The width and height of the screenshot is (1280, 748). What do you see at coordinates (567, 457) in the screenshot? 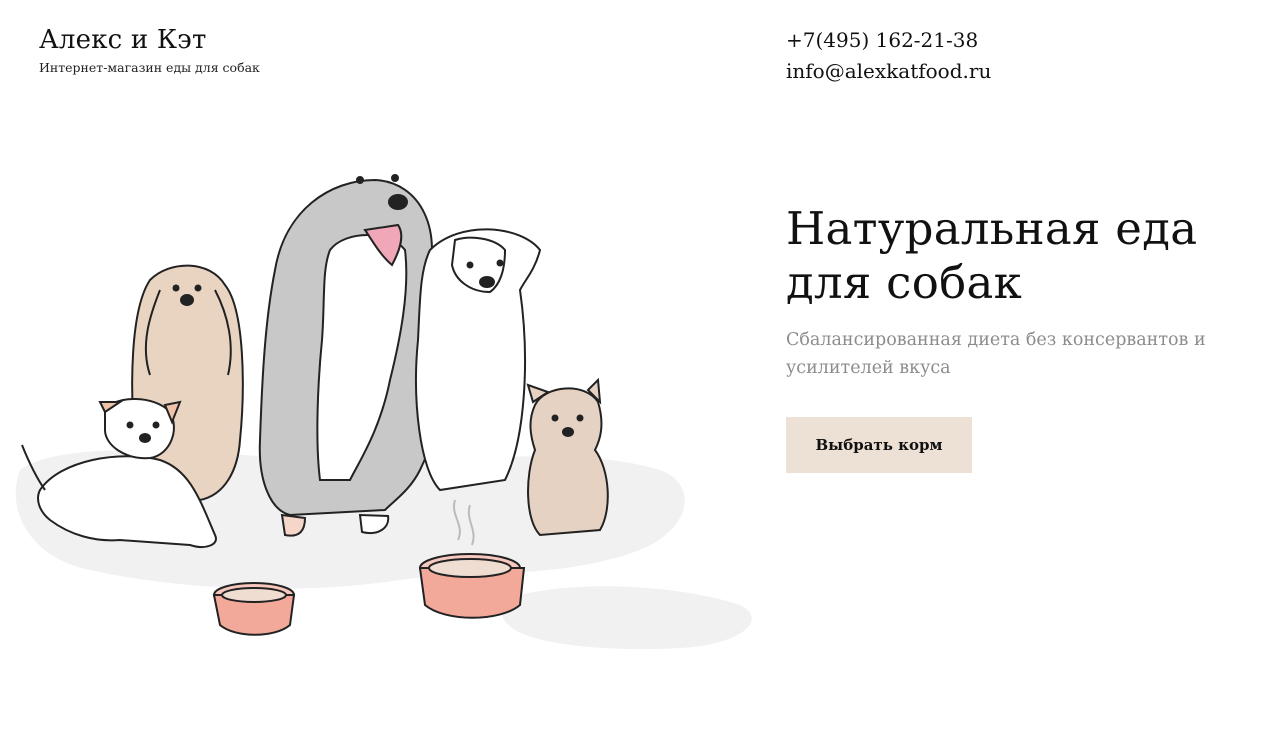
I see `yorkie-dog` at bounding box center [567, 457].